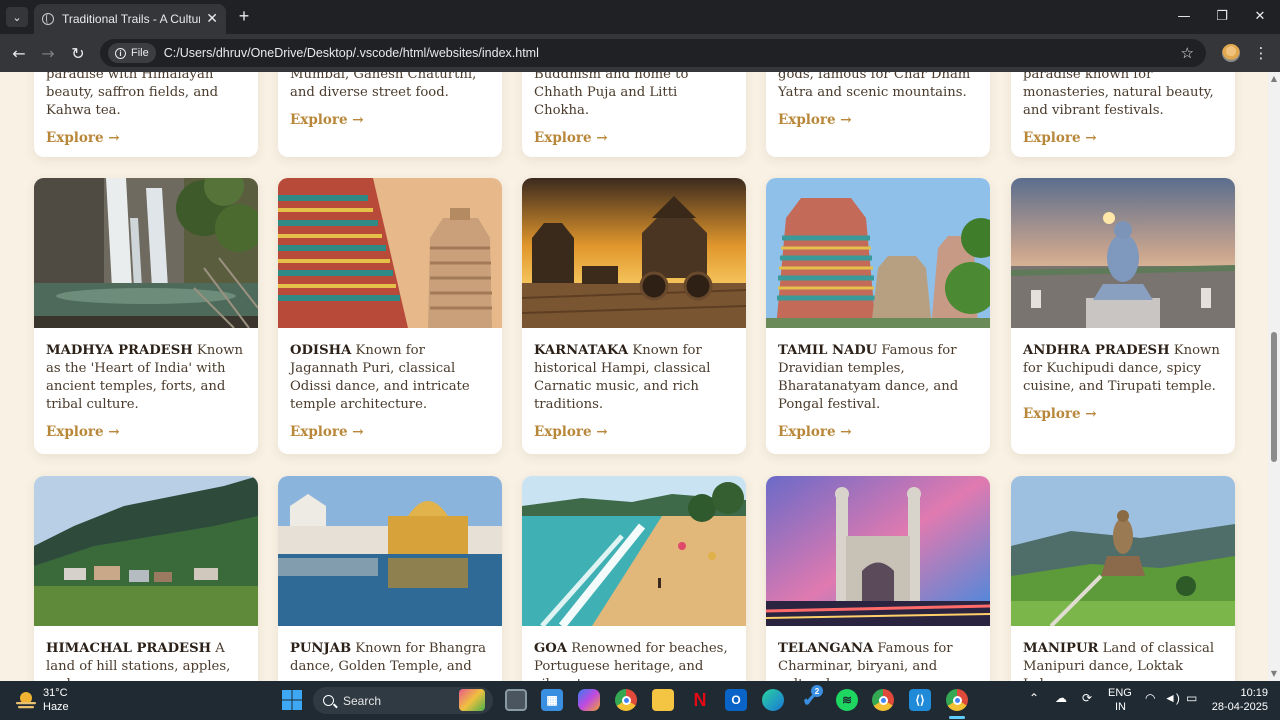 This screenshot has height=720, width=1280. What do you see at coordinates (1150, 698) in the screenshot?
I see `wifi-icon: ◠` at bounding box center [1150, 698].